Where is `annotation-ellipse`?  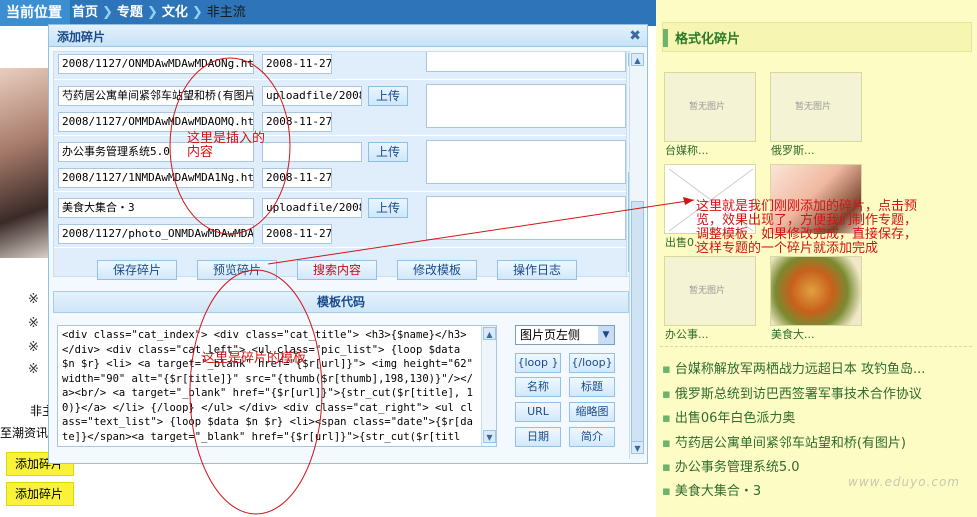 annotation-ellipse is located at coordinates (256, 392).